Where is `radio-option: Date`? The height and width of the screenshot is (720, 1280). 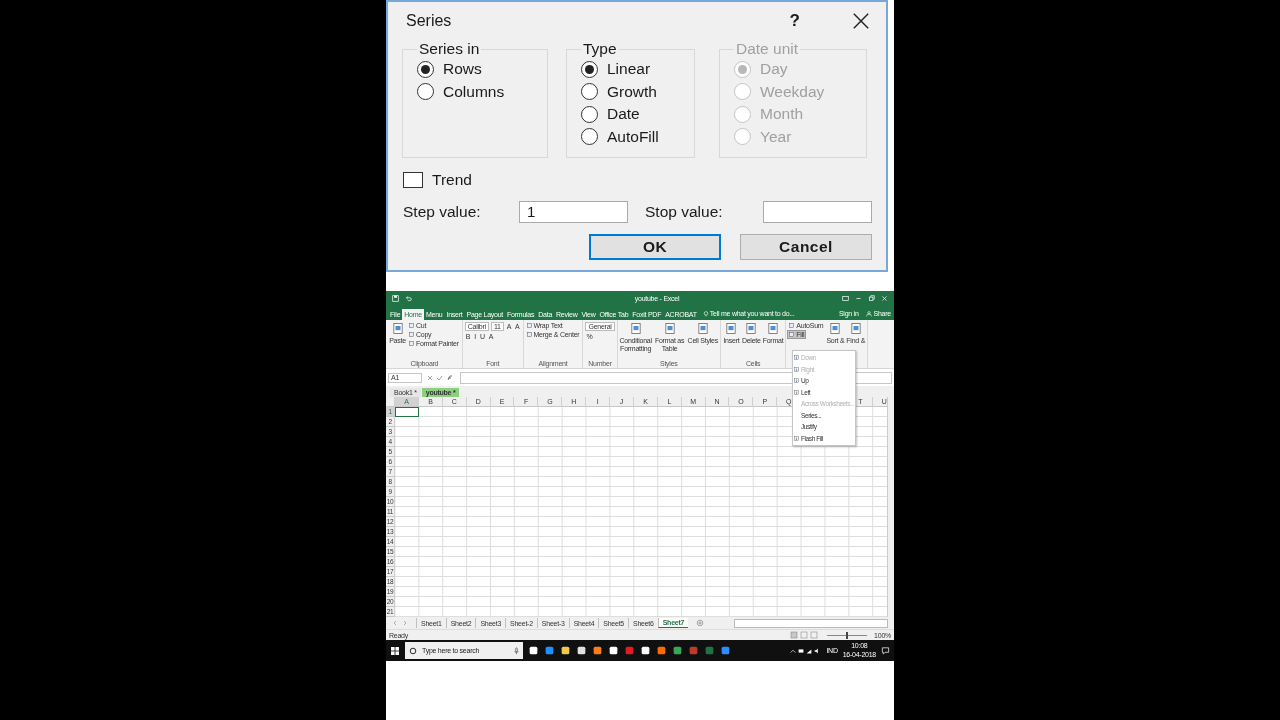 radio-option: Date is located at coordinates (633, 114).